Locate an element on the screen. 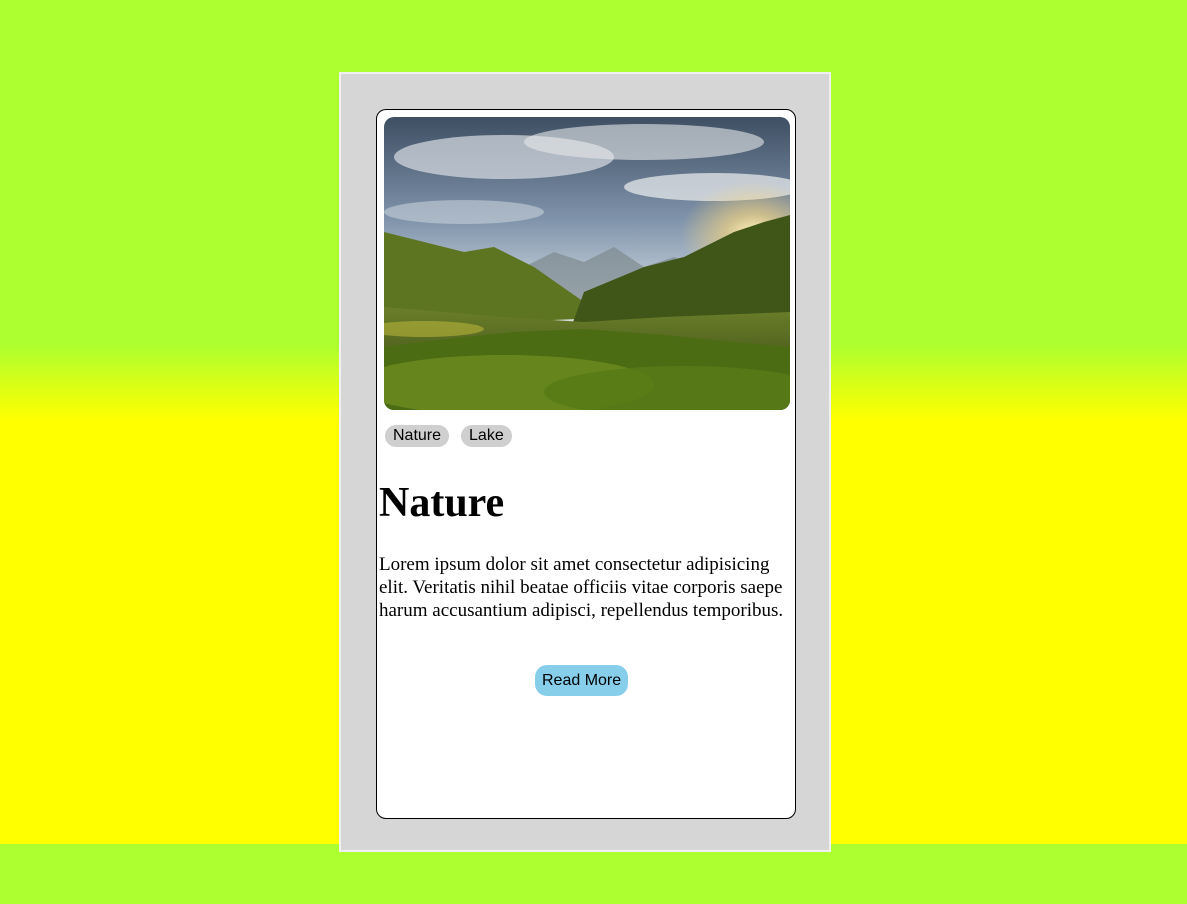 Image resolution: width=1187 pixels, height=904 pixels. tag-lake: Lake is located at coordinates (486, 436).